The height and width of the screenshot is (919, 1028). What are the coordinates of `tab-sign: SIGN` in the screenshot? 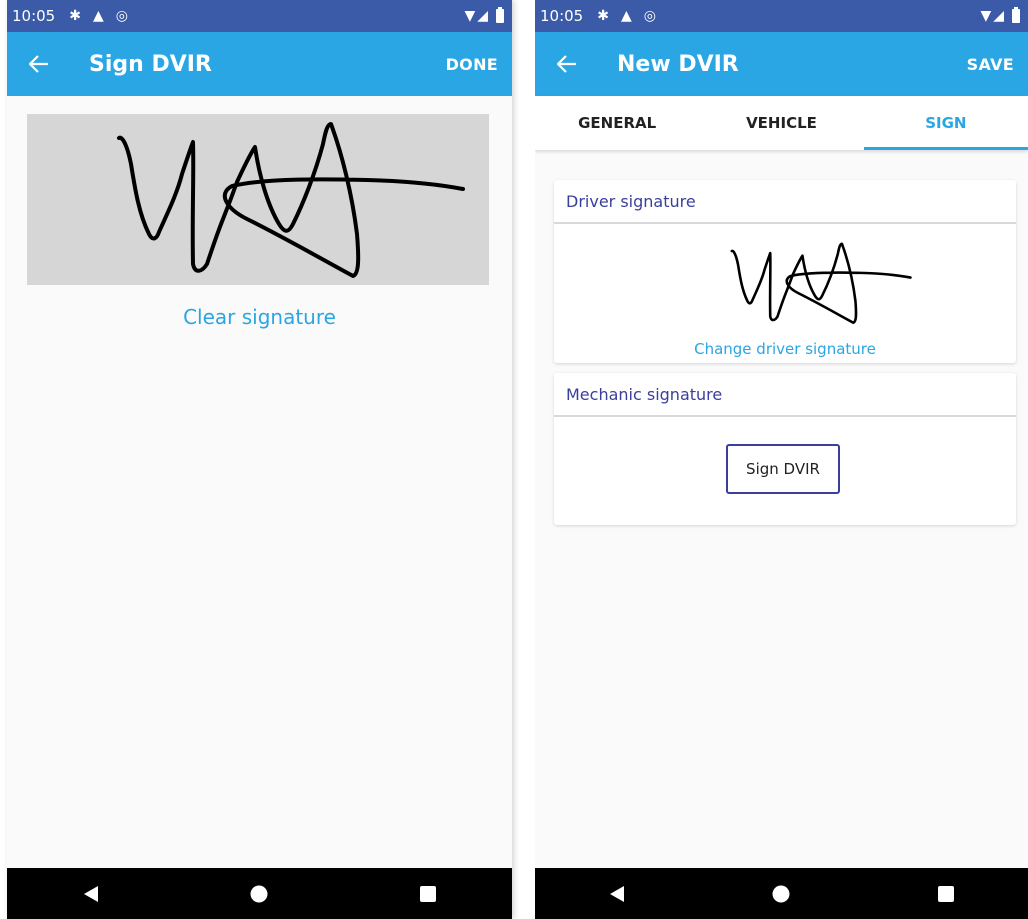 It's located at (945, 123).